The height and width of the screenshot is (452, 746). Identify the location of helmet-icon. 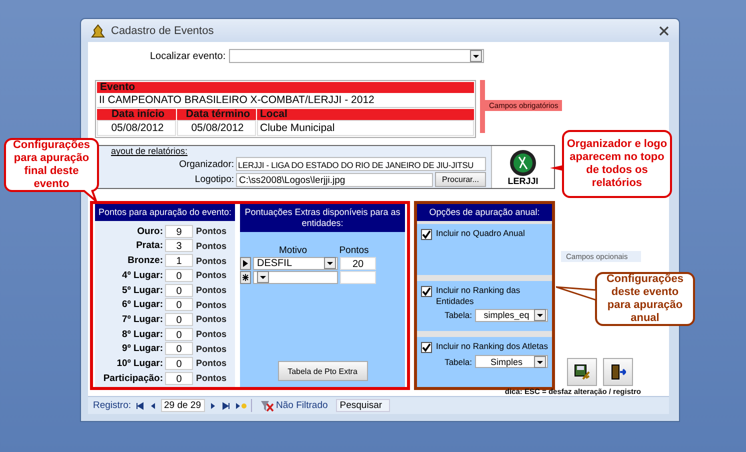
(98, 31).